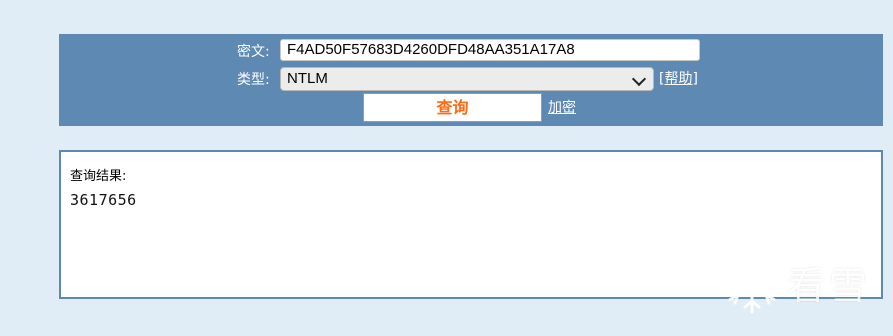  I want to click on chevron-down-icon, so click(639, 79).